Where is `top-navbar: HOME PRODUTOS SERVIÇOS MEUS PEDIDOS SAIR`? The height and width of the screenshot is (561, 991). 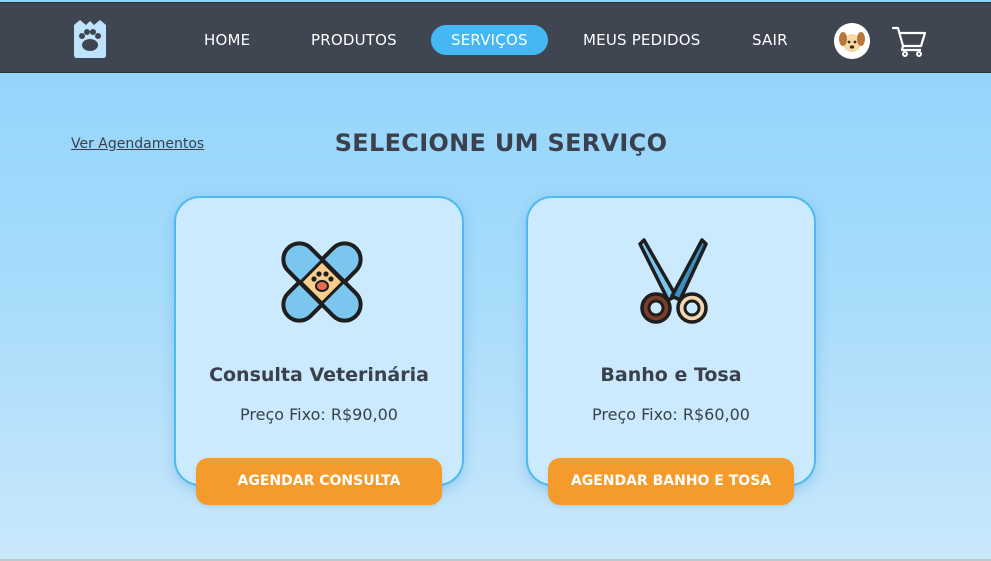 top-navbar: HOME PRODUTOS SERVIÇOS MEUS PEDIDOS SAIR is located at coordinates (495, 37).